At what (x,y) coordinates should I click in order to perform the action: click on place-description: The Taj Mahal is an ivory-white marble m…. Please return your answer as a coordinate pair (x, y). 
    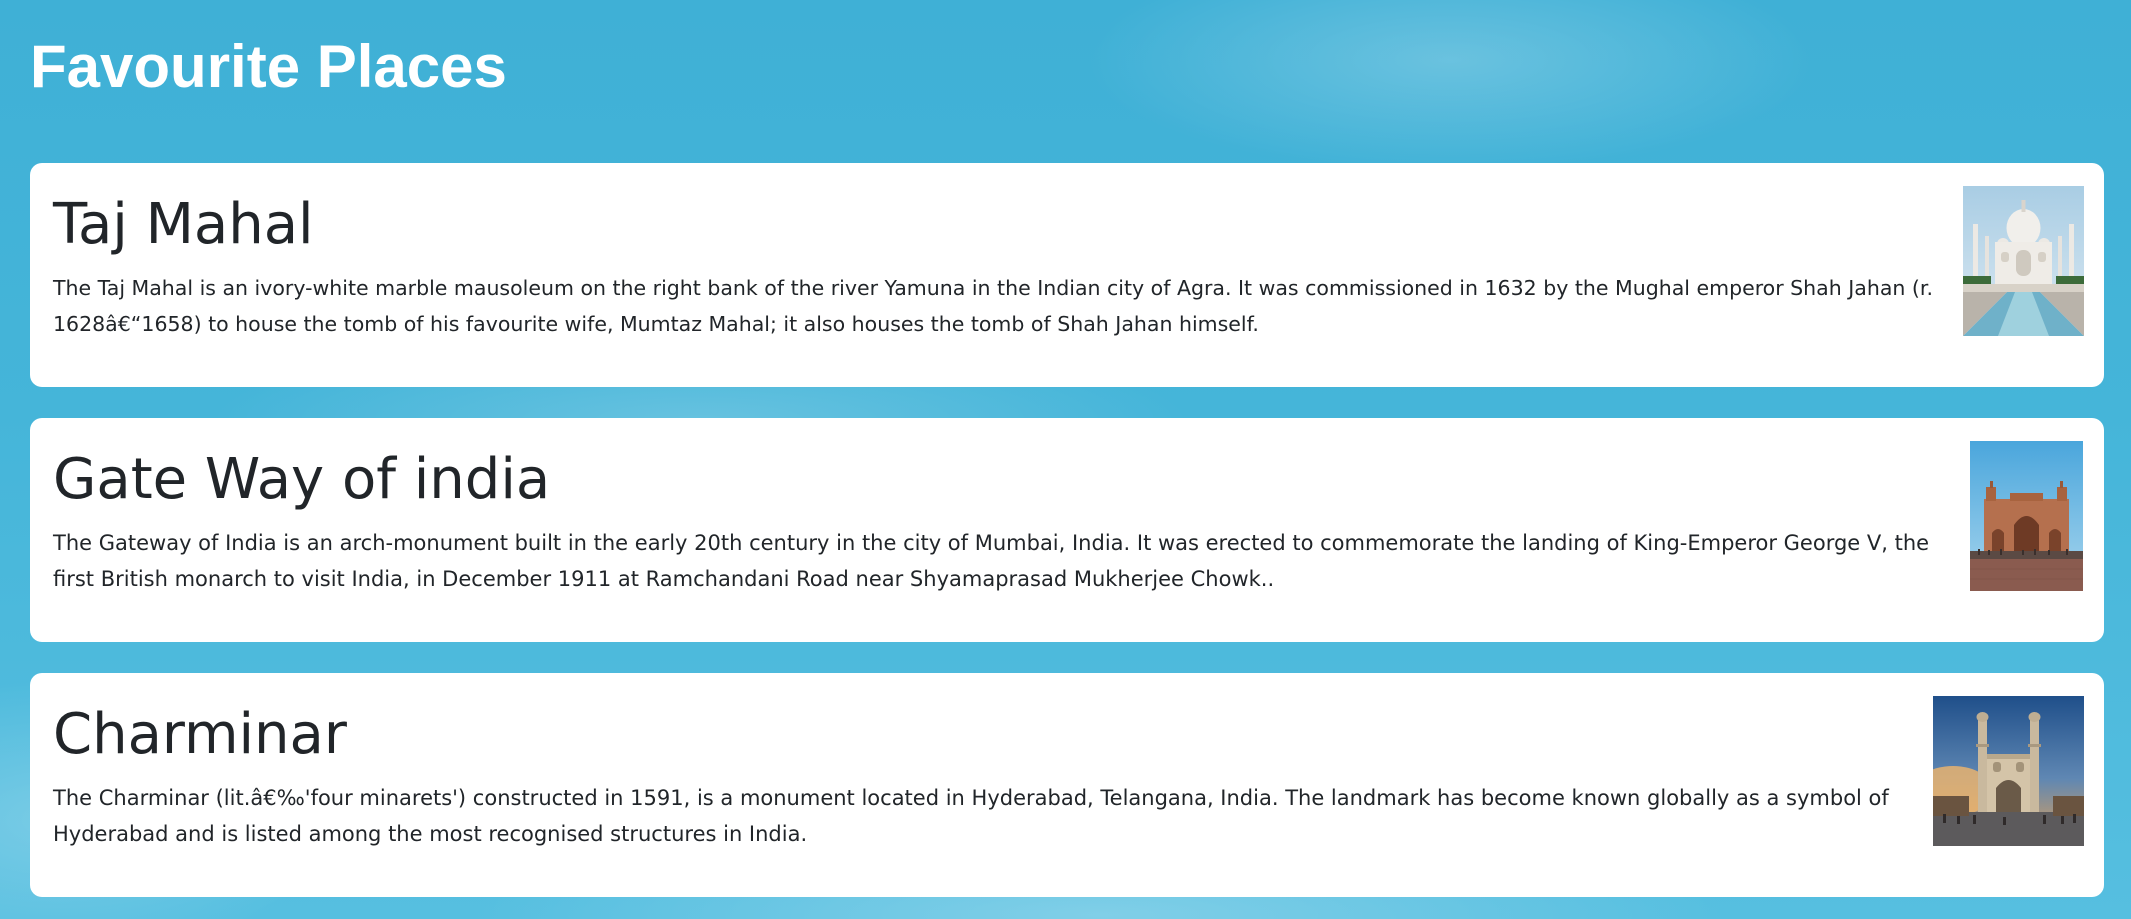
    Looking at the image, I should click on (993, 306).